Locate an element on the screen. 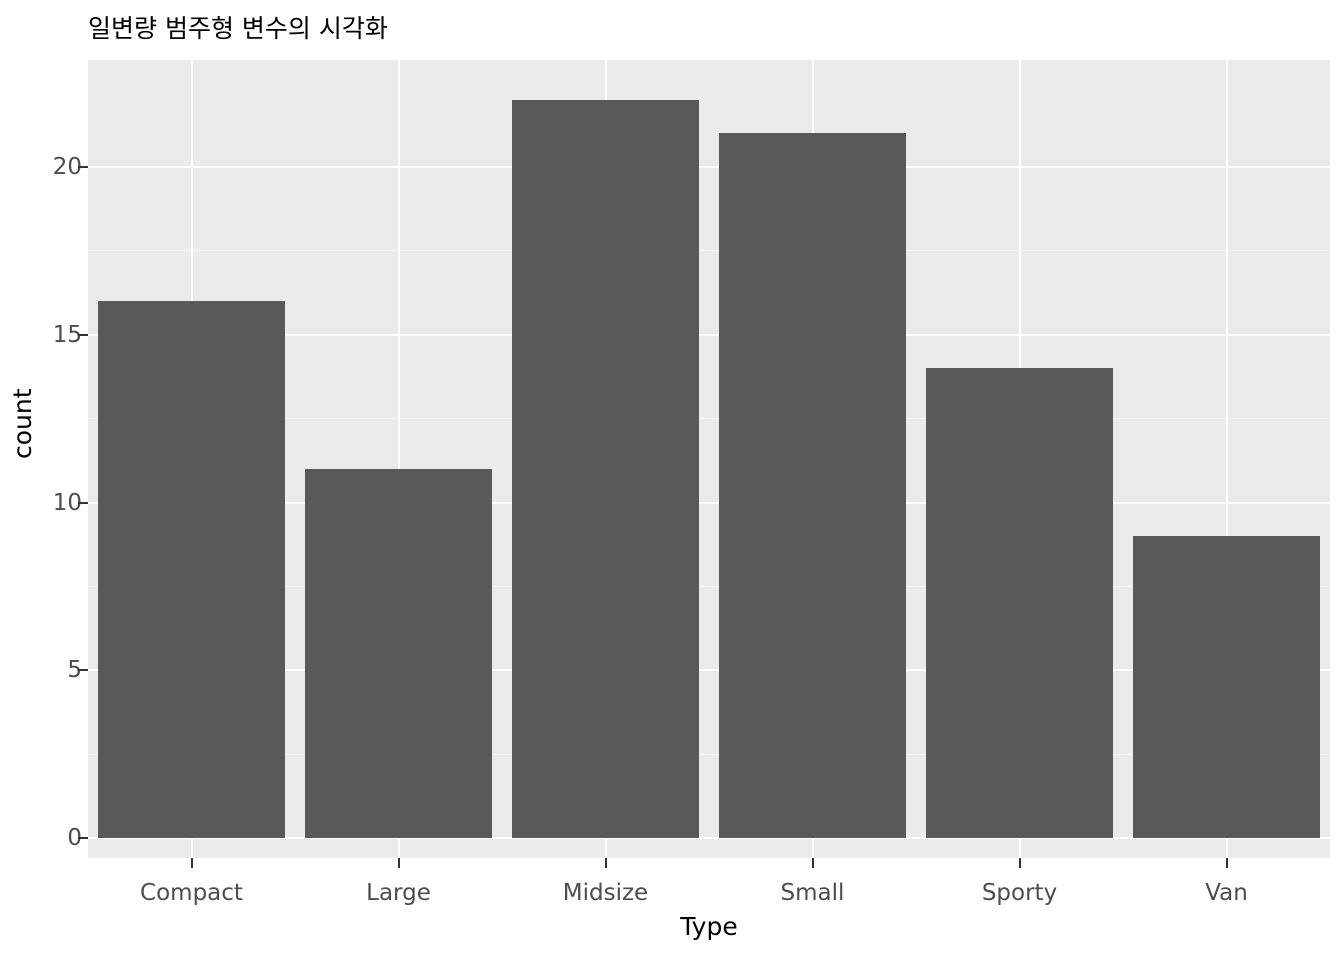 Image resolution: width=1344 pixels, height=960 pixels. y-axis-title: count is located at coordinates (22, 423).